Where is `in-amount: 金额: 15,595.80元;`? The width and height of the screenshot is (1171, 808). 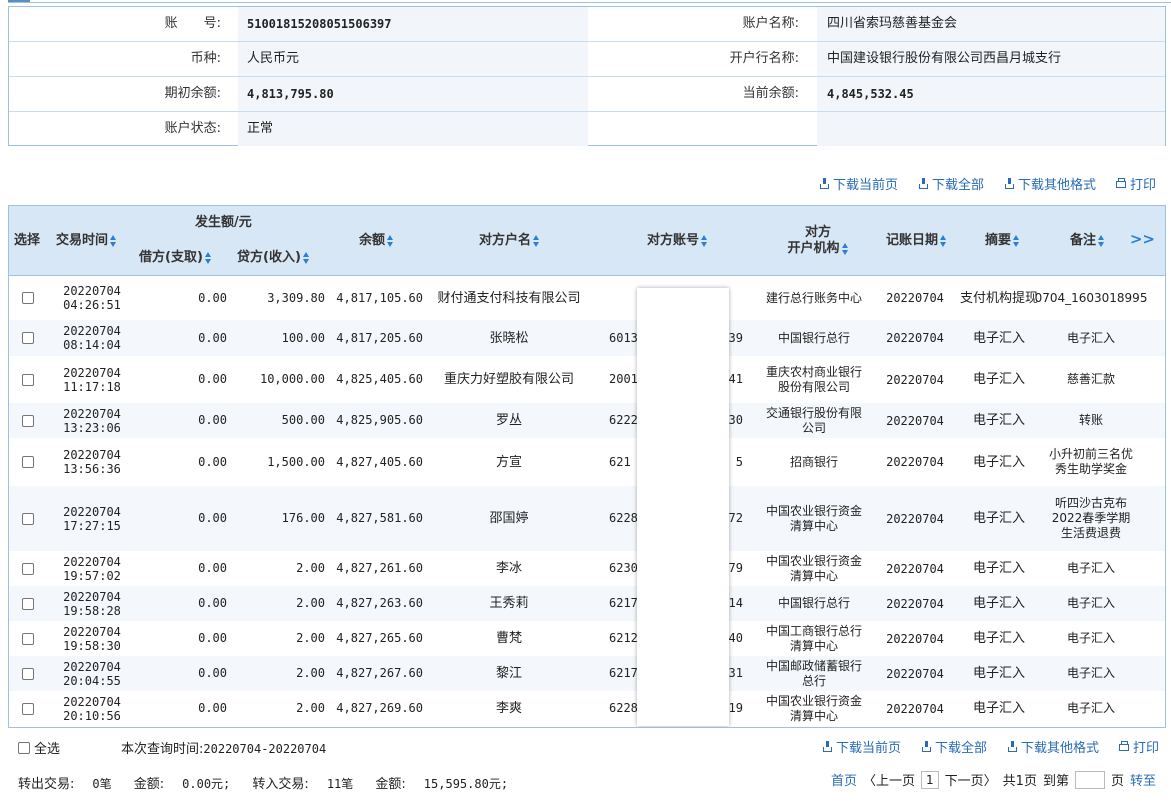 in-amount: 金额: 15,595.80元; is located at coordinates (441, 784).